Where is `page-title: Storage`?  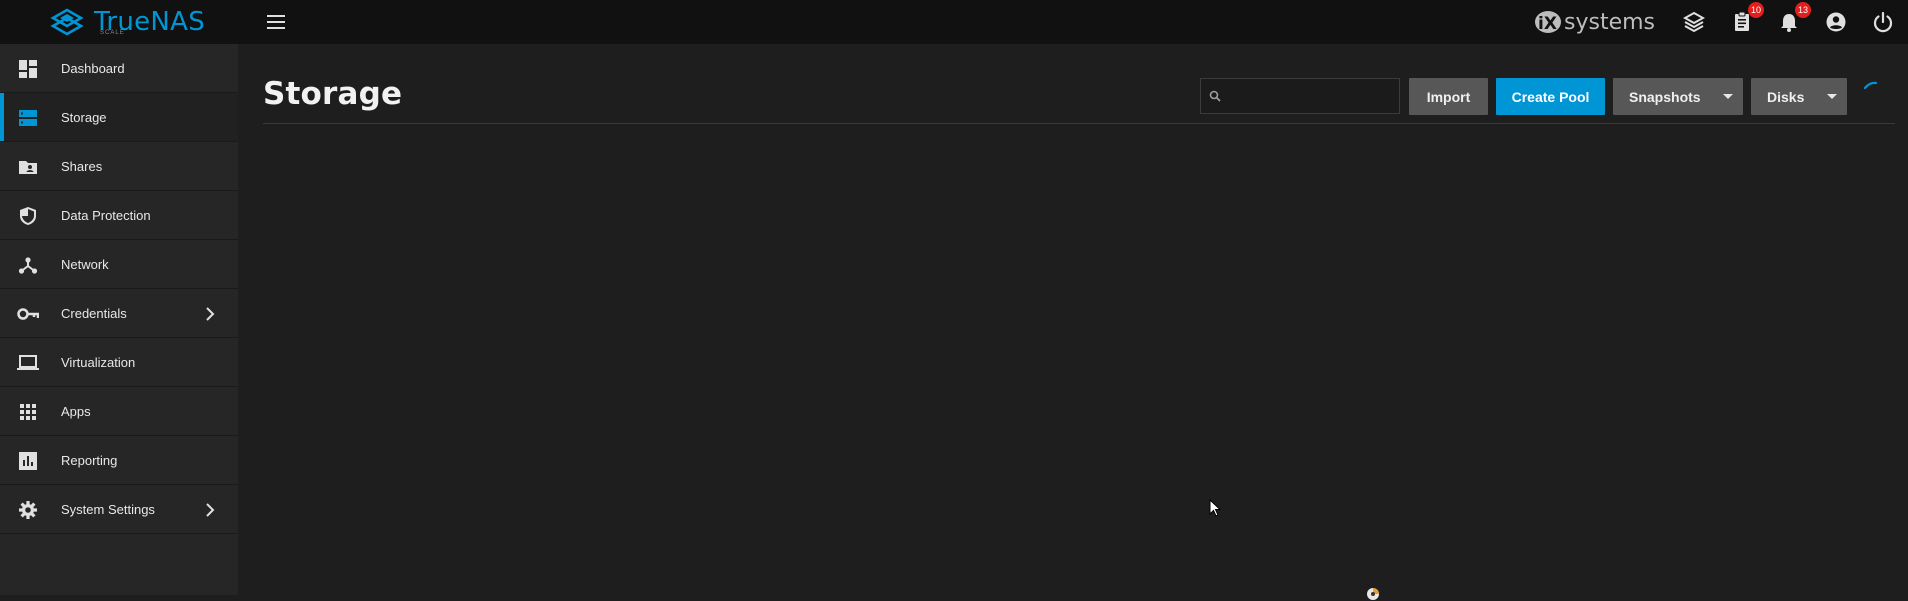 page-title: Storage is located at coordinates (333, 94).